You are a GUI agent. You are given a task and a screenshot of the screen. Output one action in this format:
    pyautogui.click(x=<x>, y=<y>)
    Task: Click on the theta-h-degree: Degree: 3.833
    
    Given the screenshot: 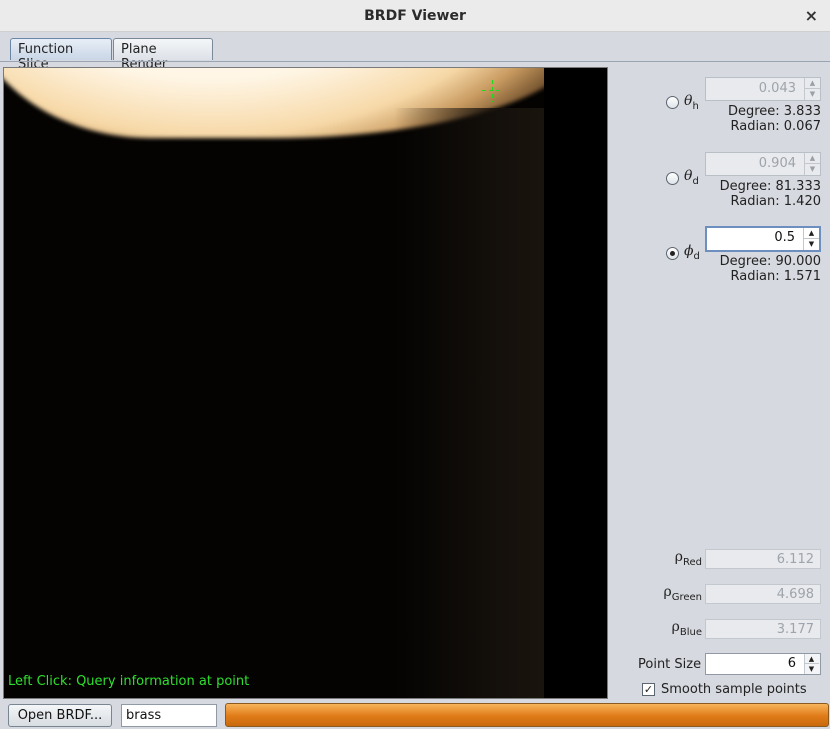 What is the action you would take?
    pyautogui.click(x=774, y=111)
    